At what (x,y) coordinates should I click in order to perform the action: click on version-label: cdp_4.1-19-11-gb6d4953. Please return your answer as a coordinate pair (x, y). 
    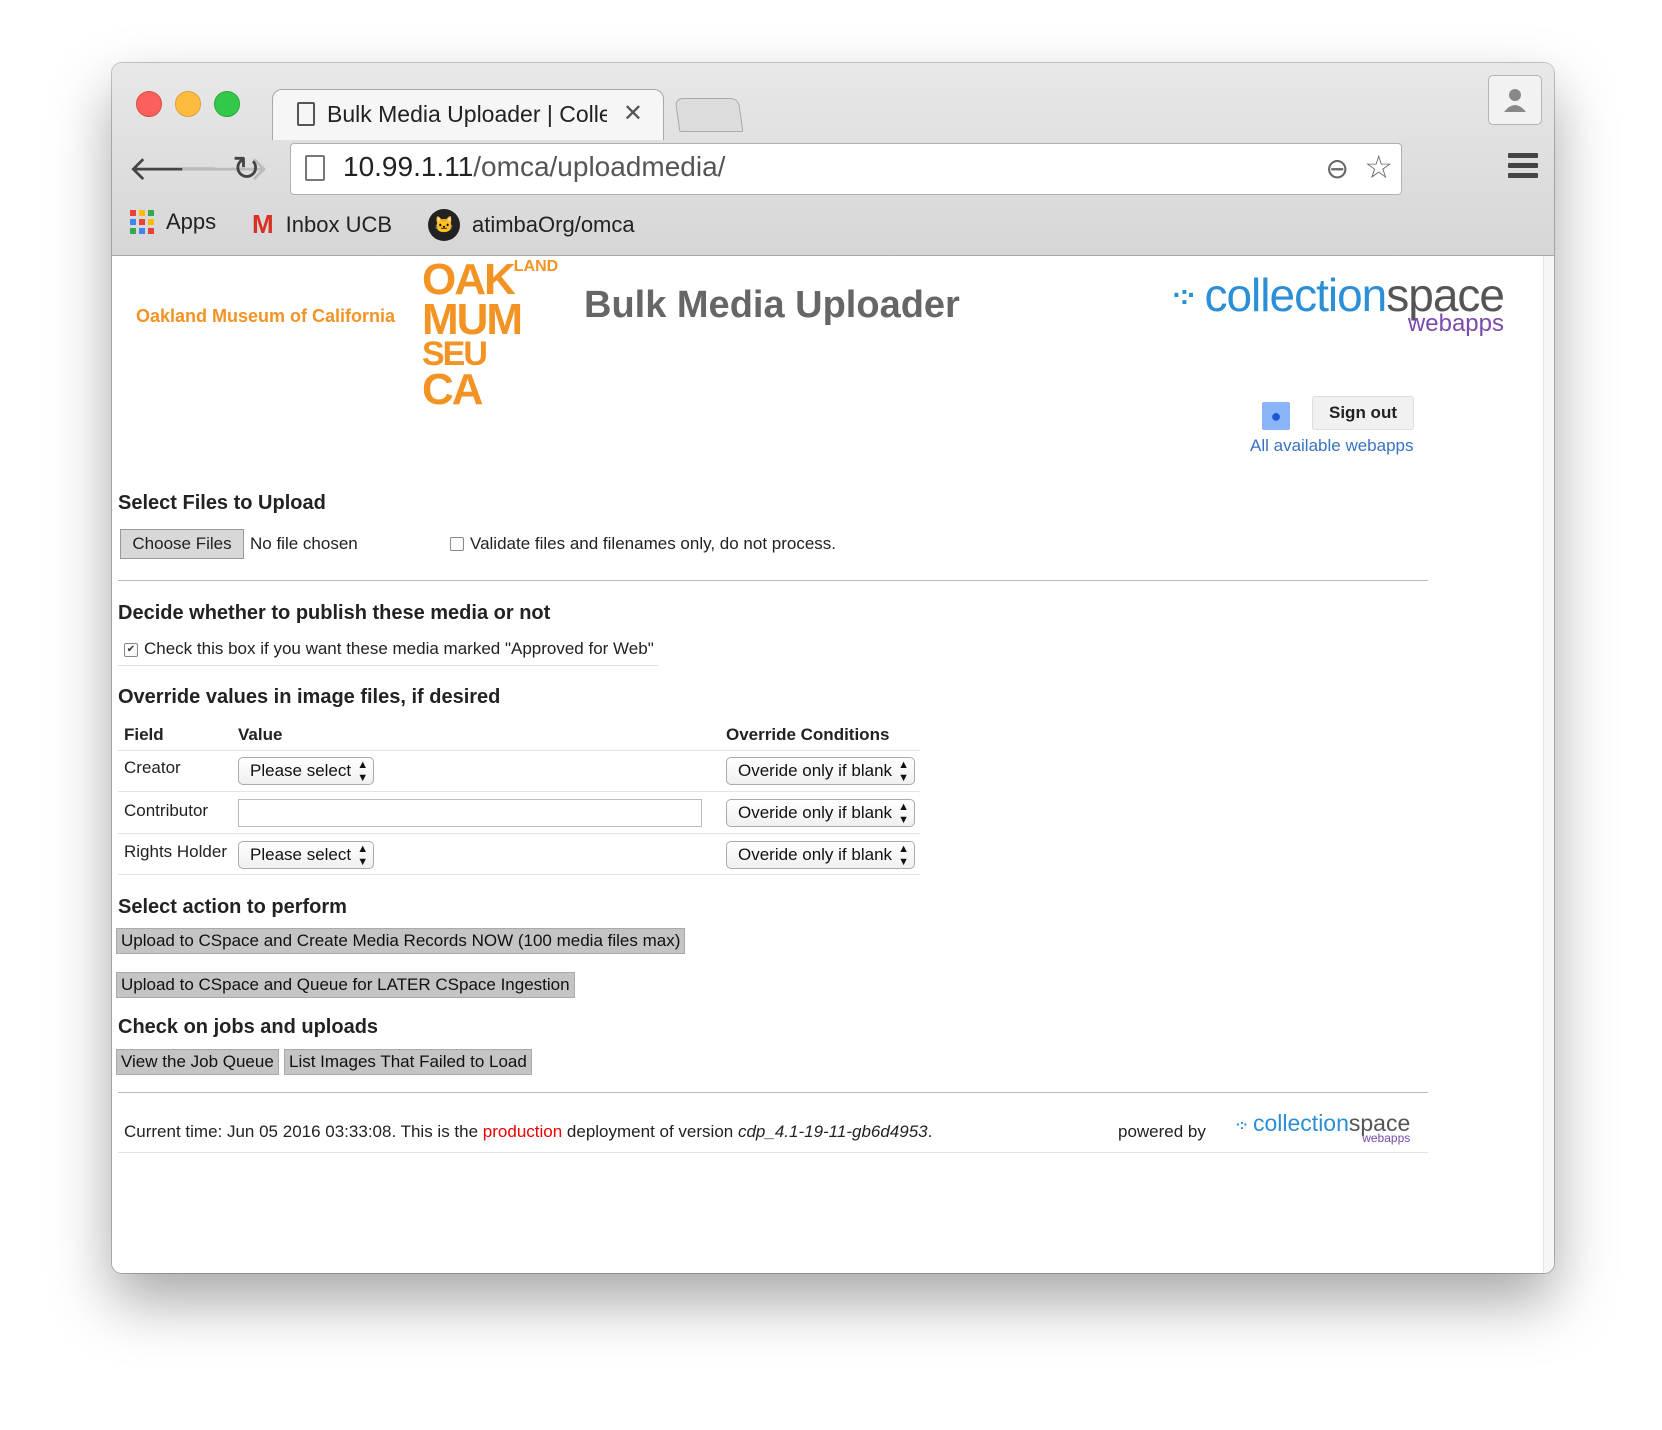
    Looking at the image, I should click on (832, 1131).